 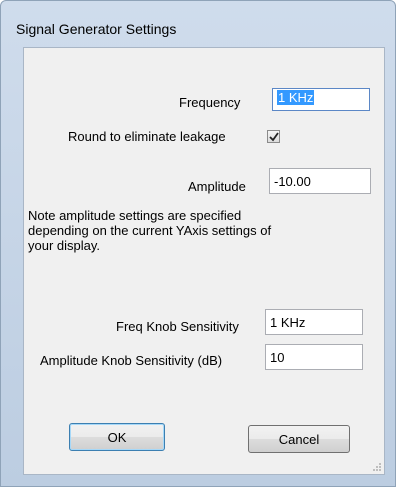 What do you see at coordinates (210, 102) in the screenshot?
I see `frequency-label: Frequency` at bounding box center [210, 102].